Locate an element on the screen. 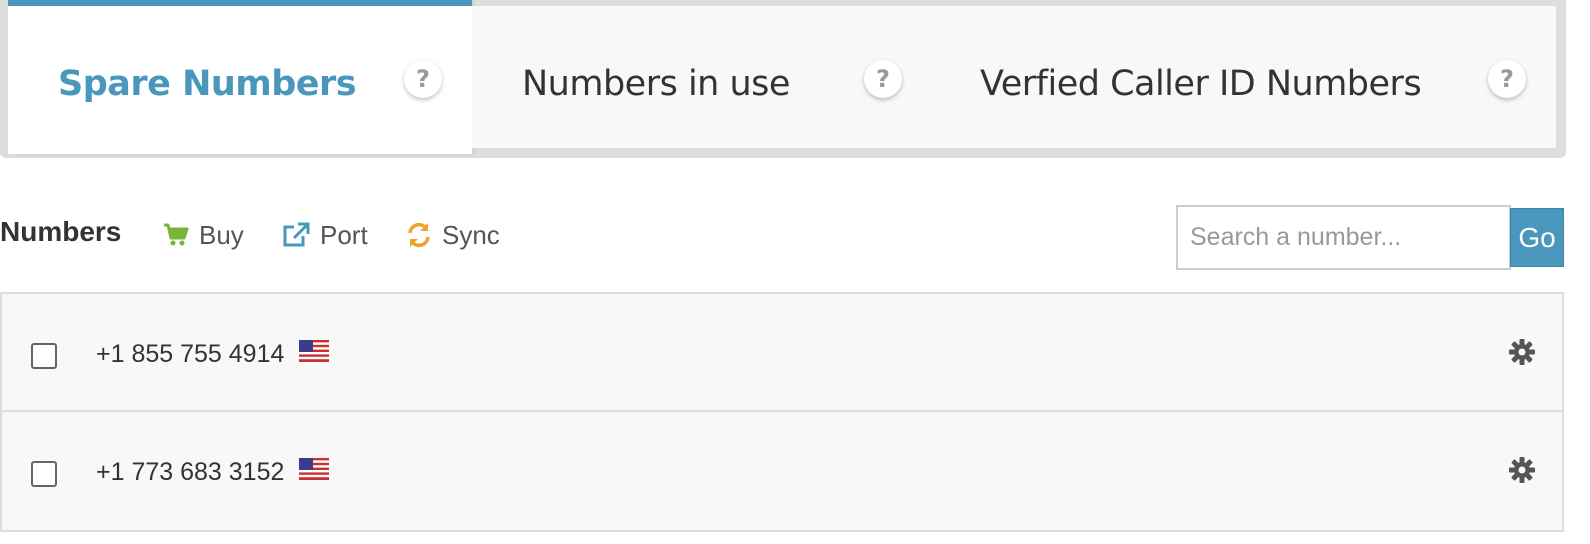  search-input is located at coordinates (1343, 237).